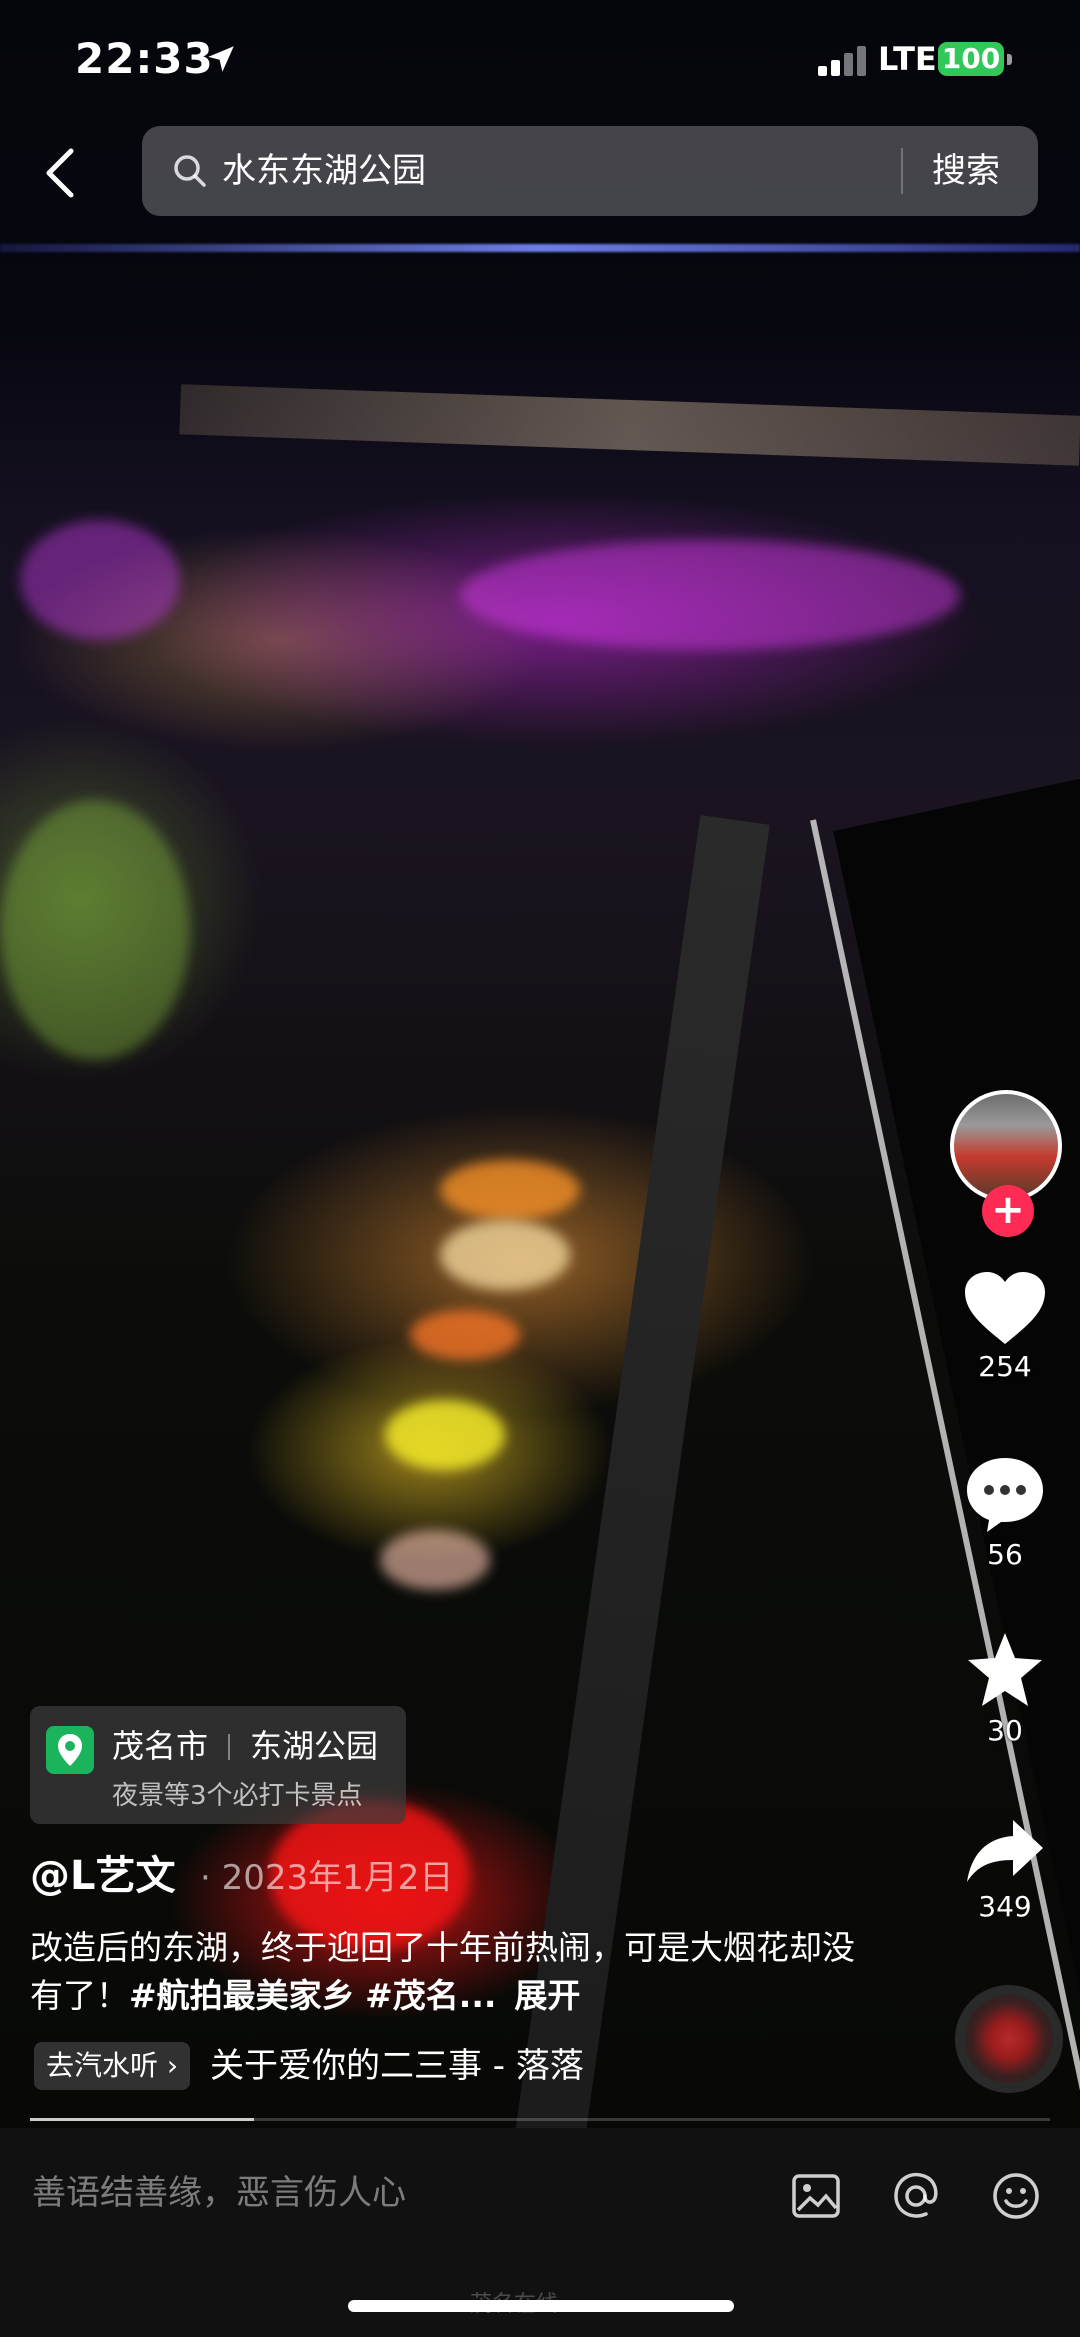 The image size is (1080, 2337). Describe the element at coordinates (590, 171) in the screenshot. I see `search-bar: 水东东湖公园 搜索` at that location.